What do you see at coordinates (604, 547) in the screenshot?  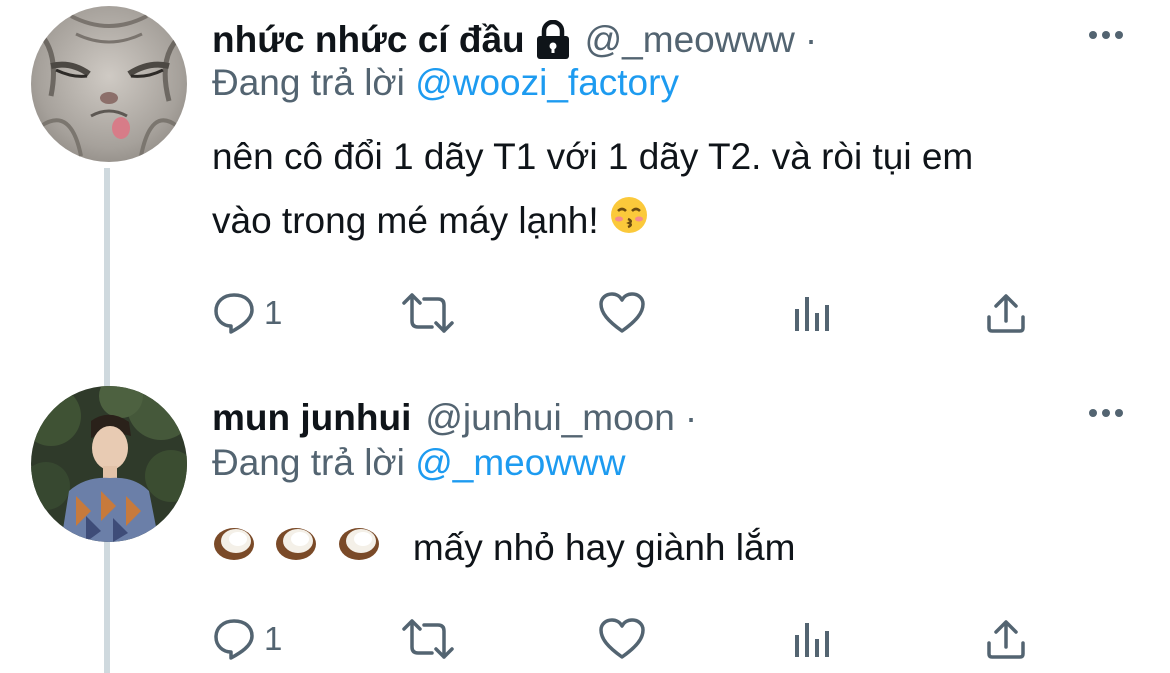 I see `tweet-text-line: mấy nhỏ hay giành lắm` at bounding box center [604, 547].